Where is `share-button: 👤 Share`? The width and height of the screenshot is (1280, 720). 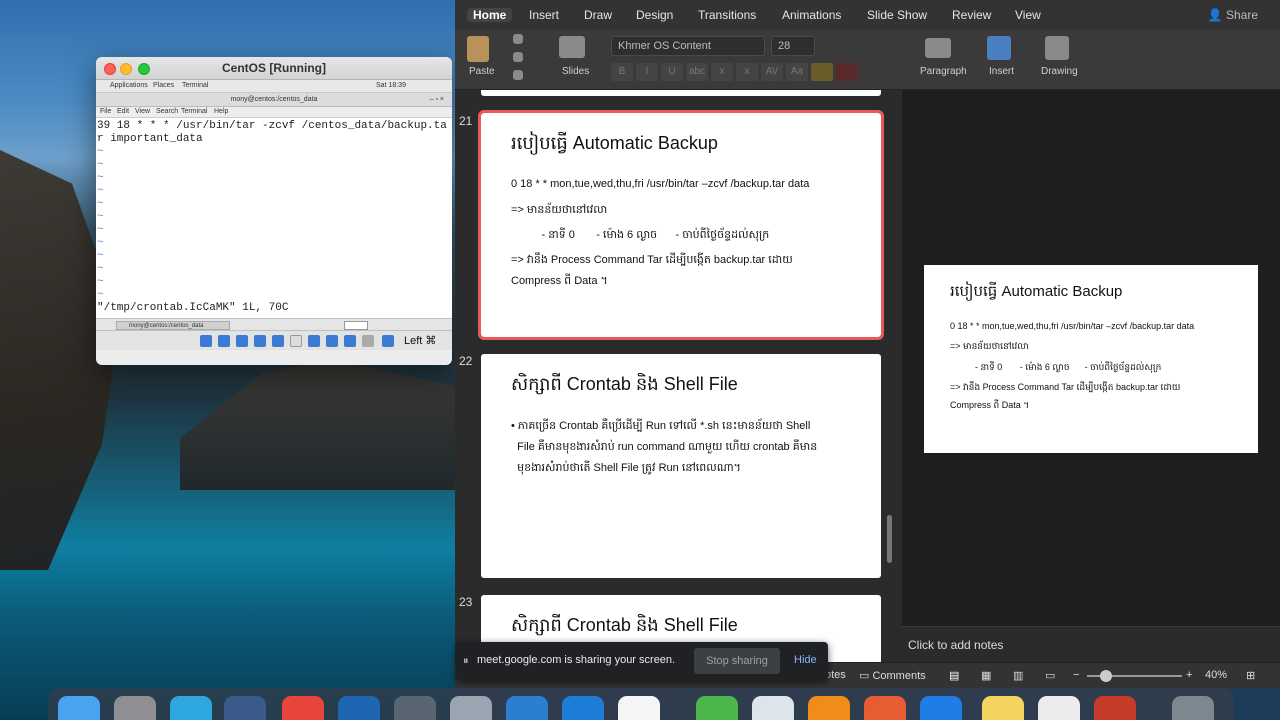 share-button: 👤 Share is located at coordinates (1233, 15).